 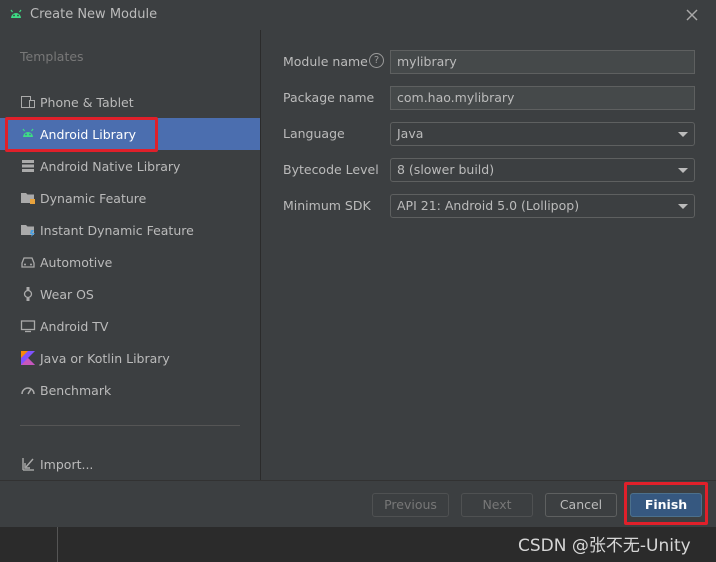 I want to click on module-name-label: Module name, so click(x=325, y=61).